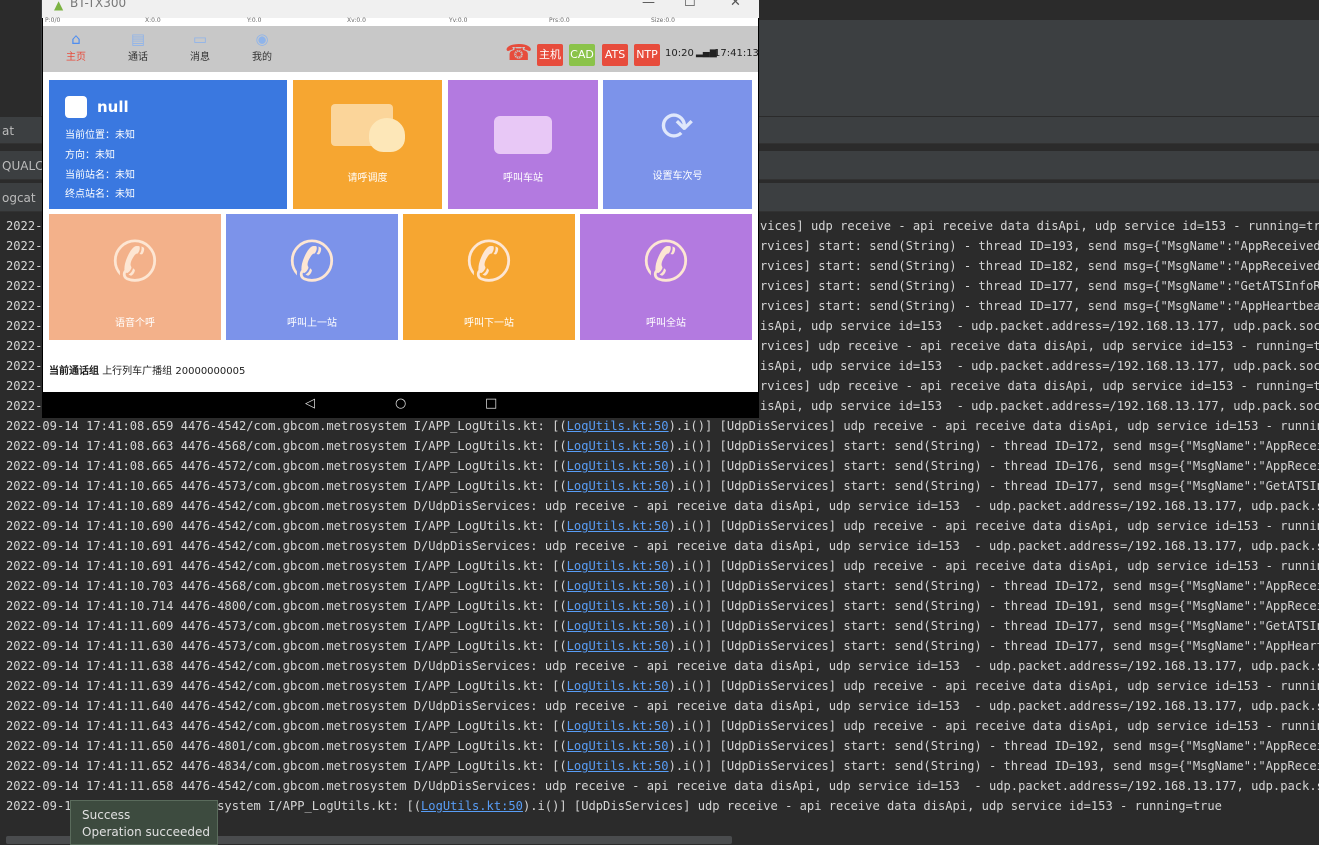 This screenshot has height=845, width=1319. I want to click on log-timestamp: 2022-09-14 17:41:08.663, so click(90, 446).